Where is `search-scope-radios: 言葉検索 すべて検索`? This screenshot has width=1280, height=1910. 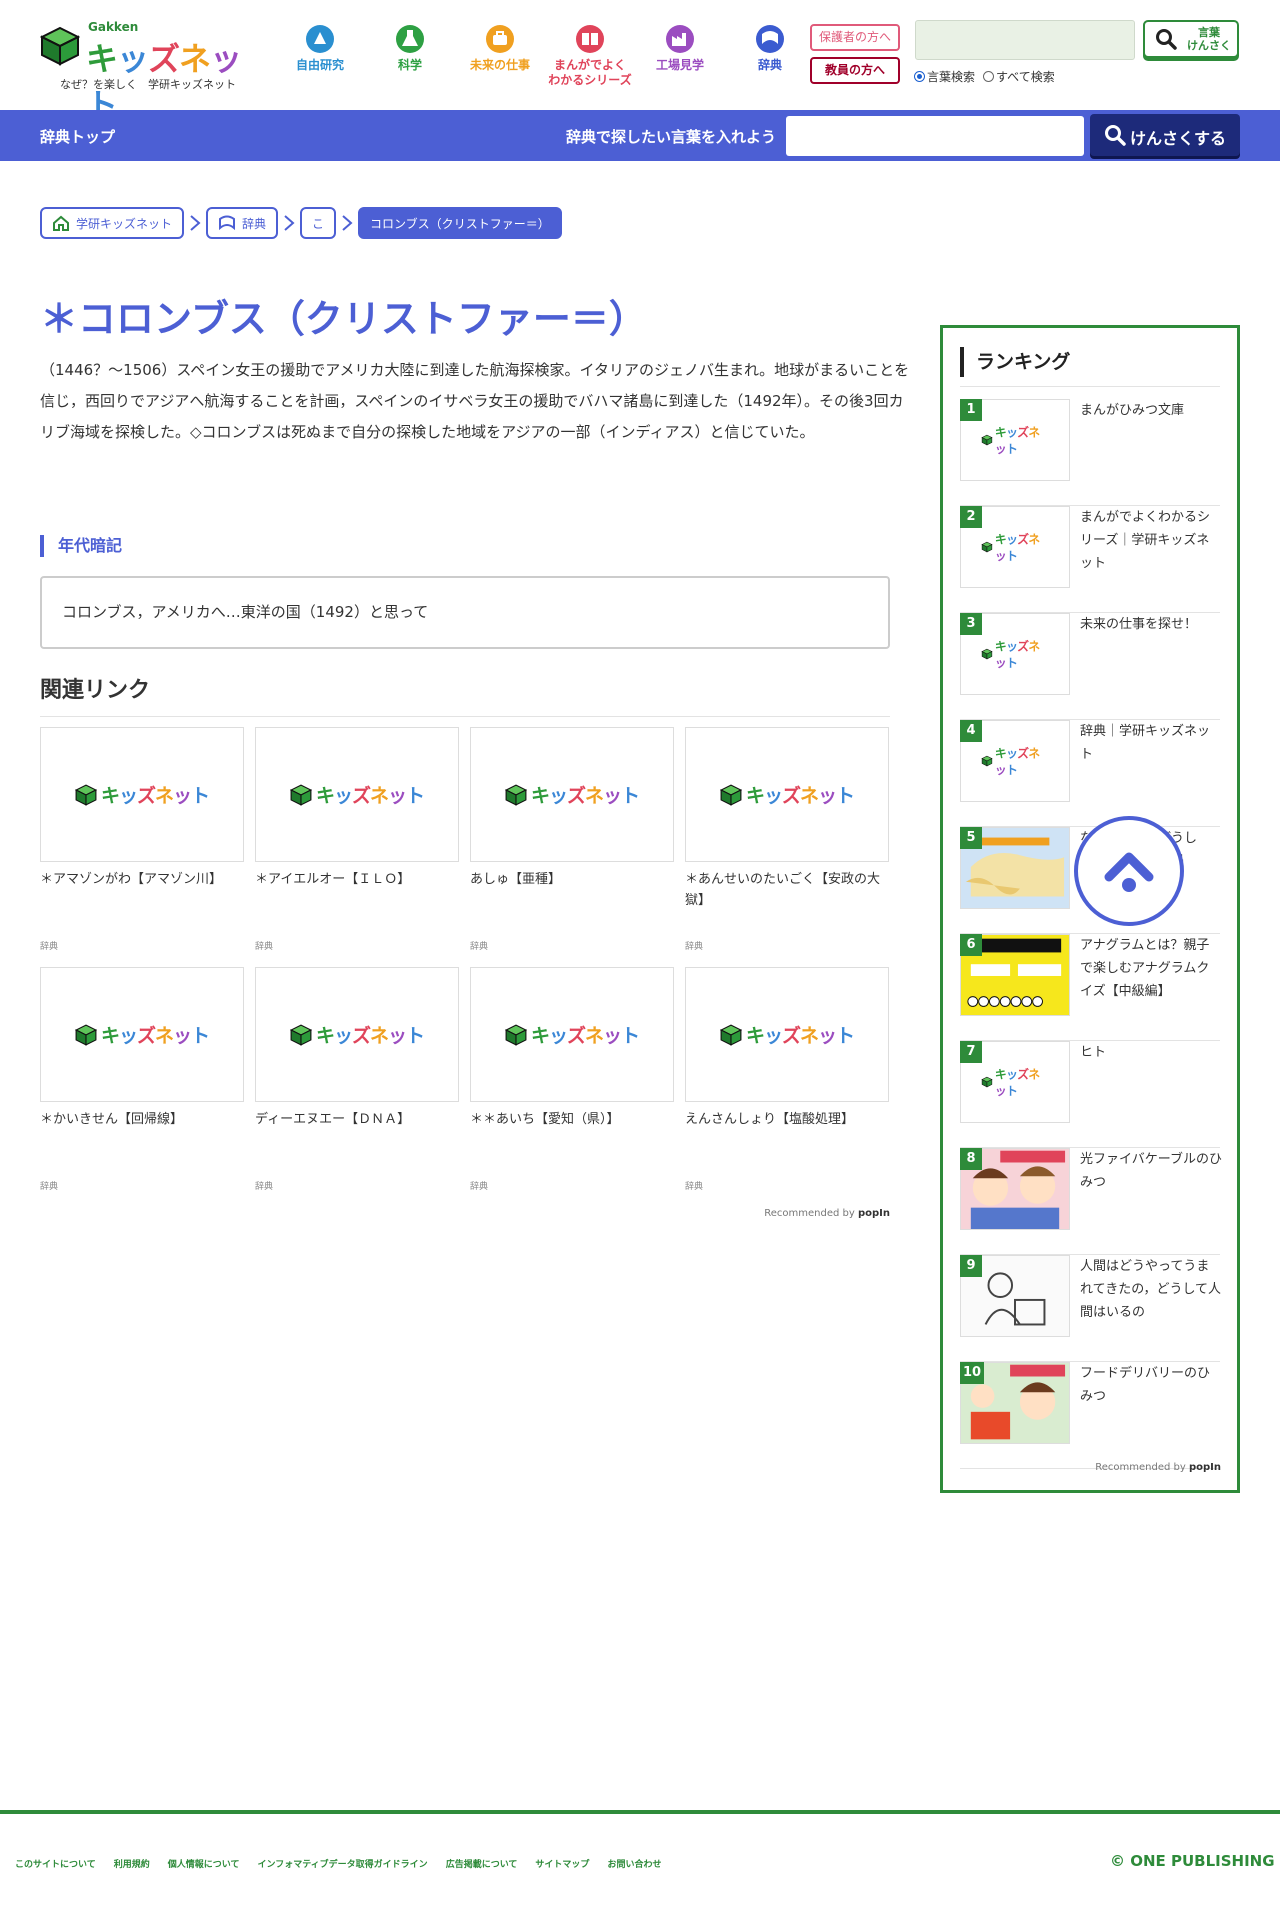 search-scope-radios: 言葉検索 すべて検索 is located at coordinates (984, 76).